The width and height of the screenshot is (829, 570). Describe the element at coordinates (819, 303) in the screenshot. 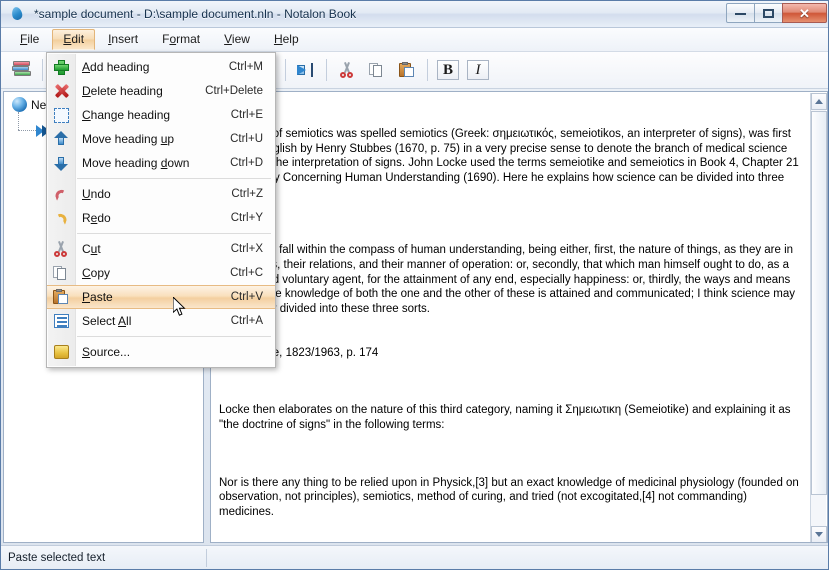

I see `scroll-thumb` at that location.